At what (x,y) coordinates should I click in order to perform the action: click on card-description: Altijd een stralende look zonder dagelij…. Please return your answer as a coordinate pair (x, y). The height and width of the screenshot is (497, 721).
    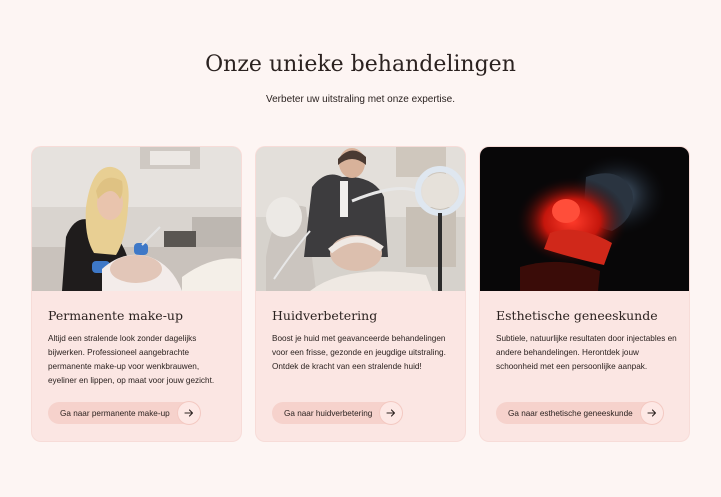
    Looking at the image, I should click on (131, 359).